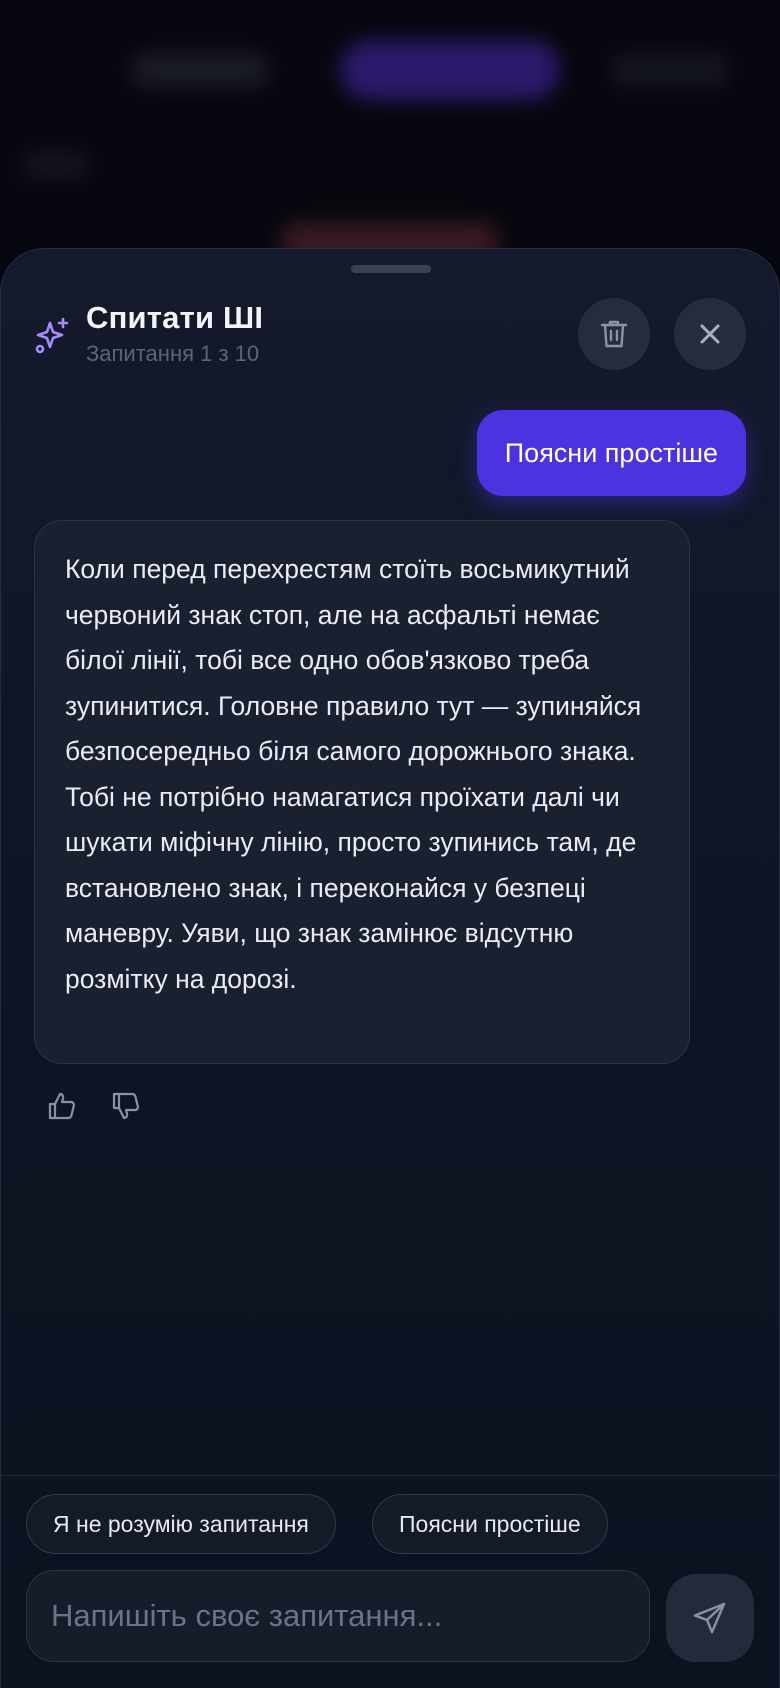 Image resolution: width=780 pixels, height=1688 pixels. What do you see at coordinates (390, 1475) in the screenshot?
I see `composer-divider` at bounding box center [390, 1475].